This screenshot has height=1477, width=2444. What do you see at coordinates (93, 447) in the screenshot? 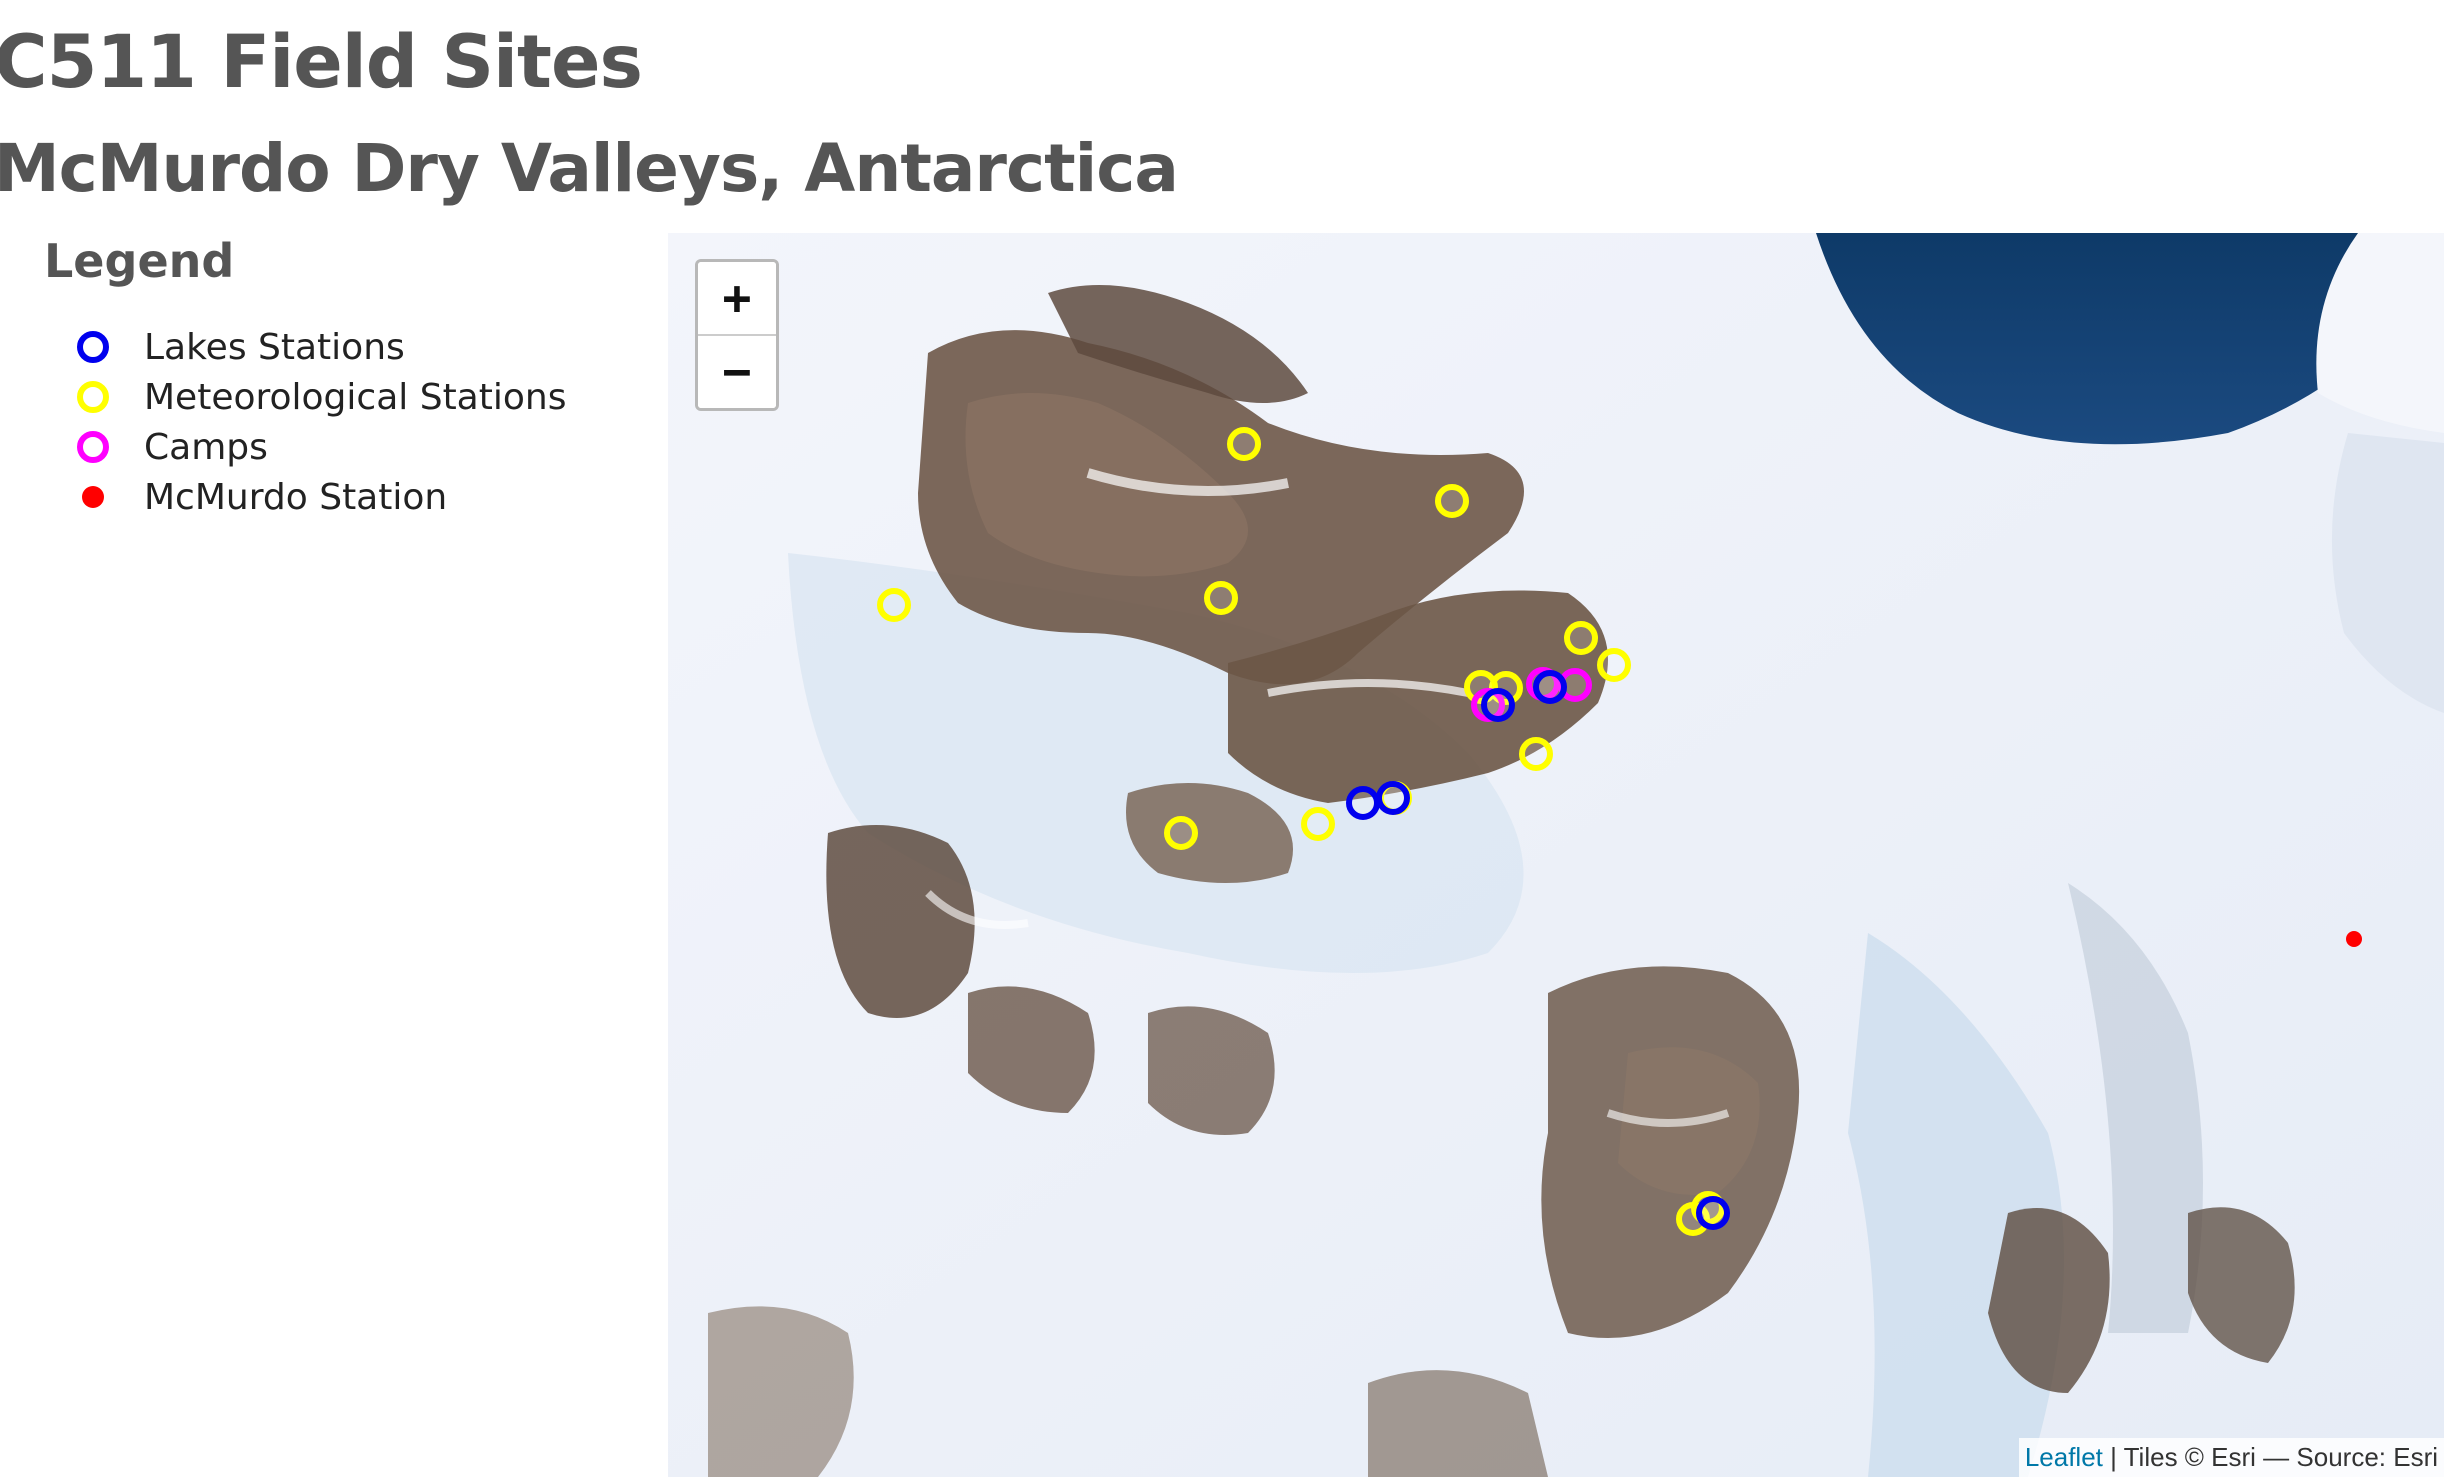
I see `camp-ring-icon` at bounding box center [93, 447].